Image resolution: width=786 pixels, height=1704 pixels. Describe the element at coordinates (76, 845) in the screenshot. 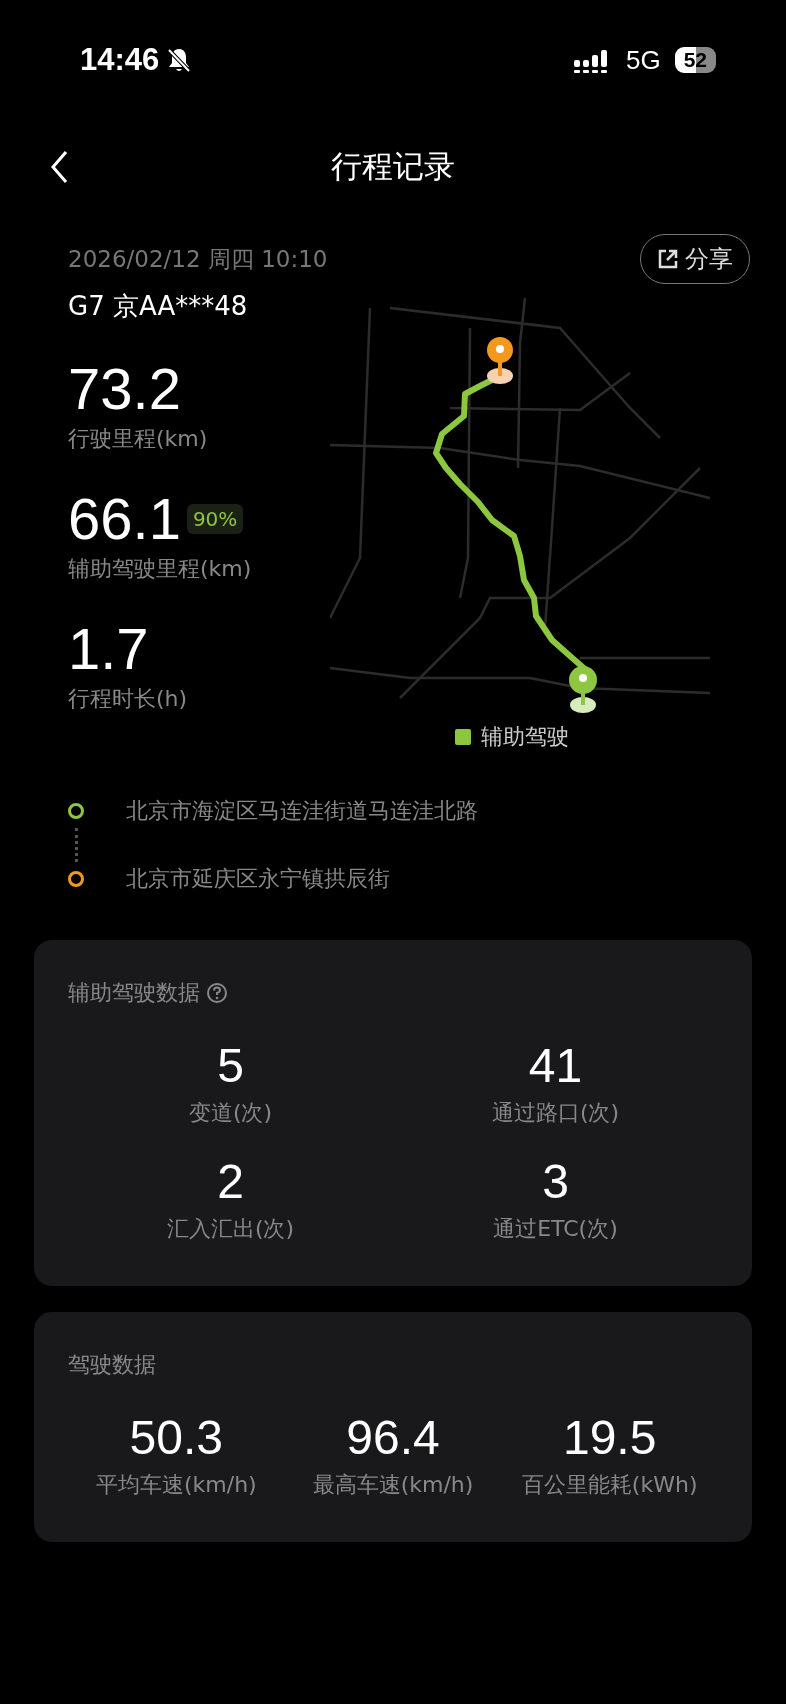

I see `dotted-connector` at that location.